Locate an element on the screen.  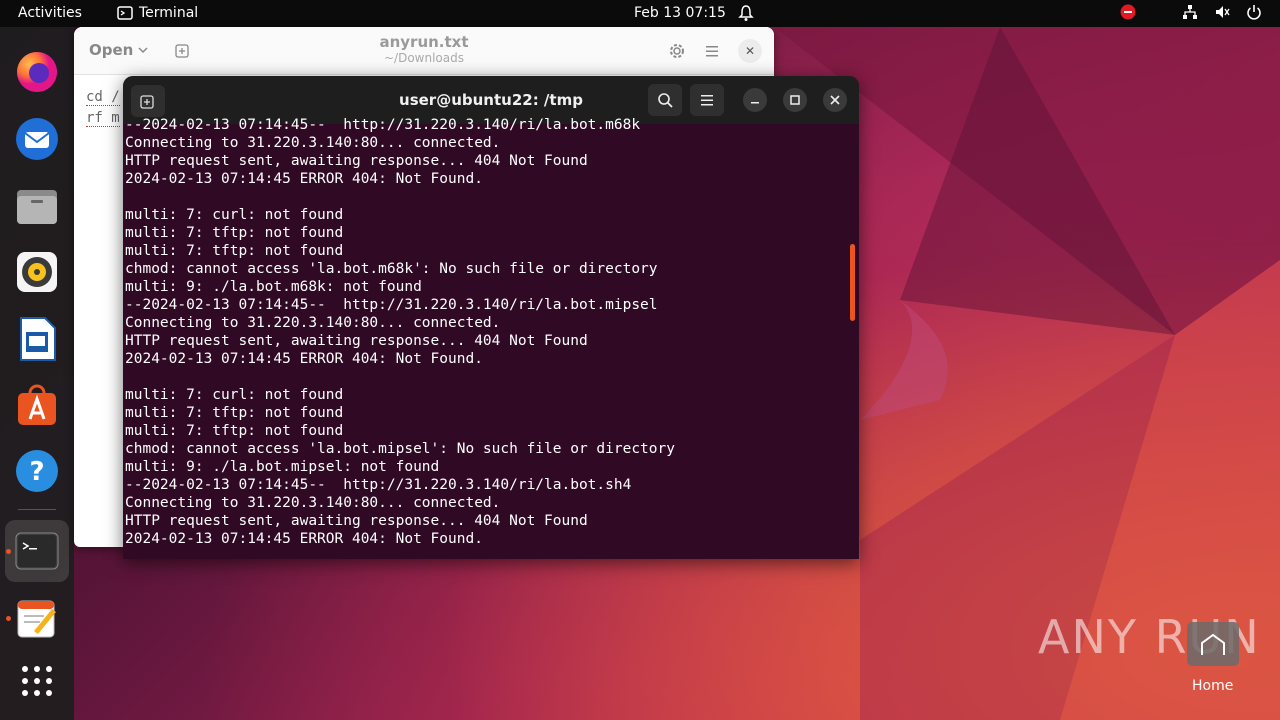
help-icon: ? is located at coordinates (37, 471).